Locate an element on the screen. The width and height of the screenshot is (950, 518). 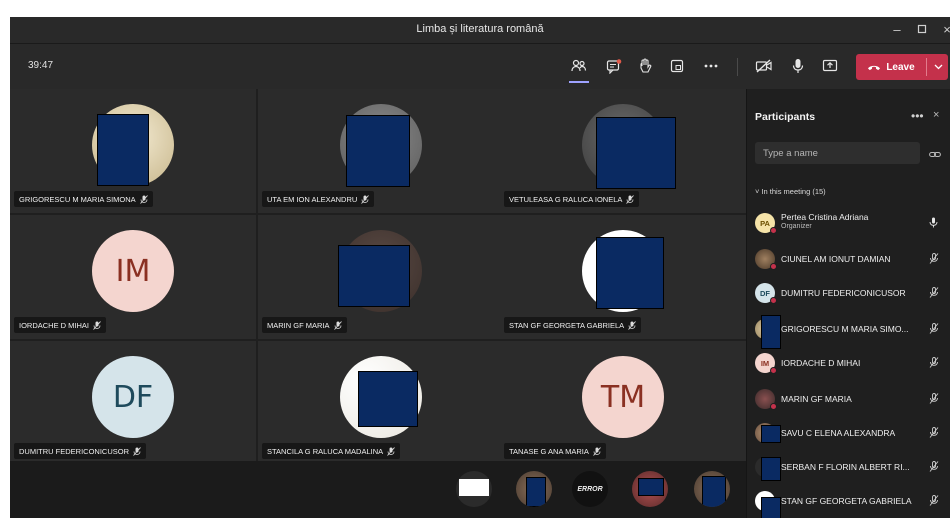
leave-main: Leave is located at coordinates (891, 67).